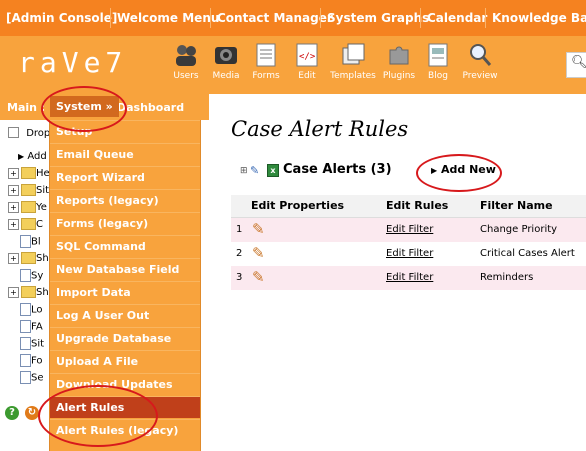 The image size is (586, 451). I want to click on tree-item: FA, so click(25, 326).